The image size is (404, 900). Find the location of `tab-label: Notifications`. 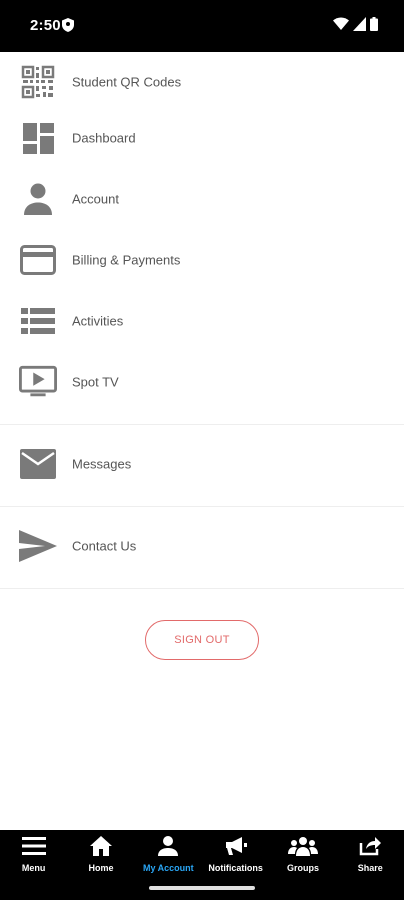

tab-label: Notifications is located at coordinates (235, 868).